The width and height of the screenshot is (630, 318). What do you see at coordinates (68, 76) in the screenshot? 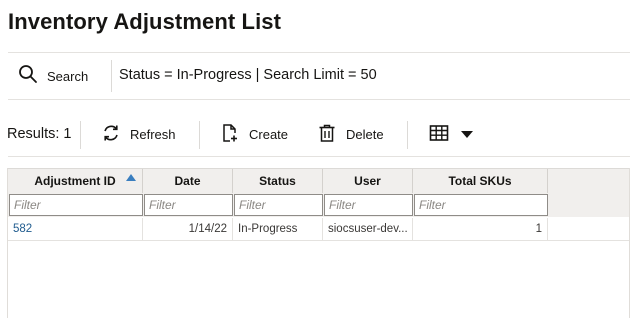
I see `search-label: Search` at bounding box center [68, 76].